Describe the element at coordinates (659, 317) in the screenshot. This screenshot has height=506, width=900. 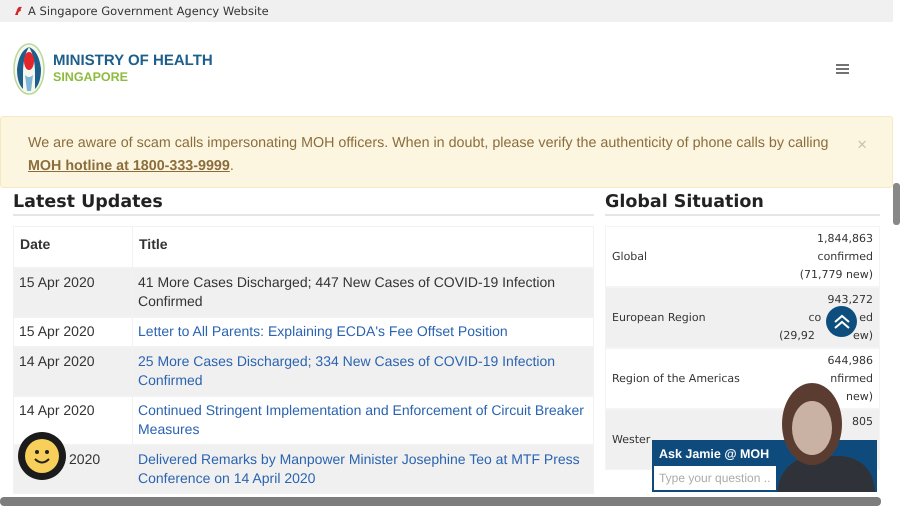
I see `region-name: European Region` at that location.